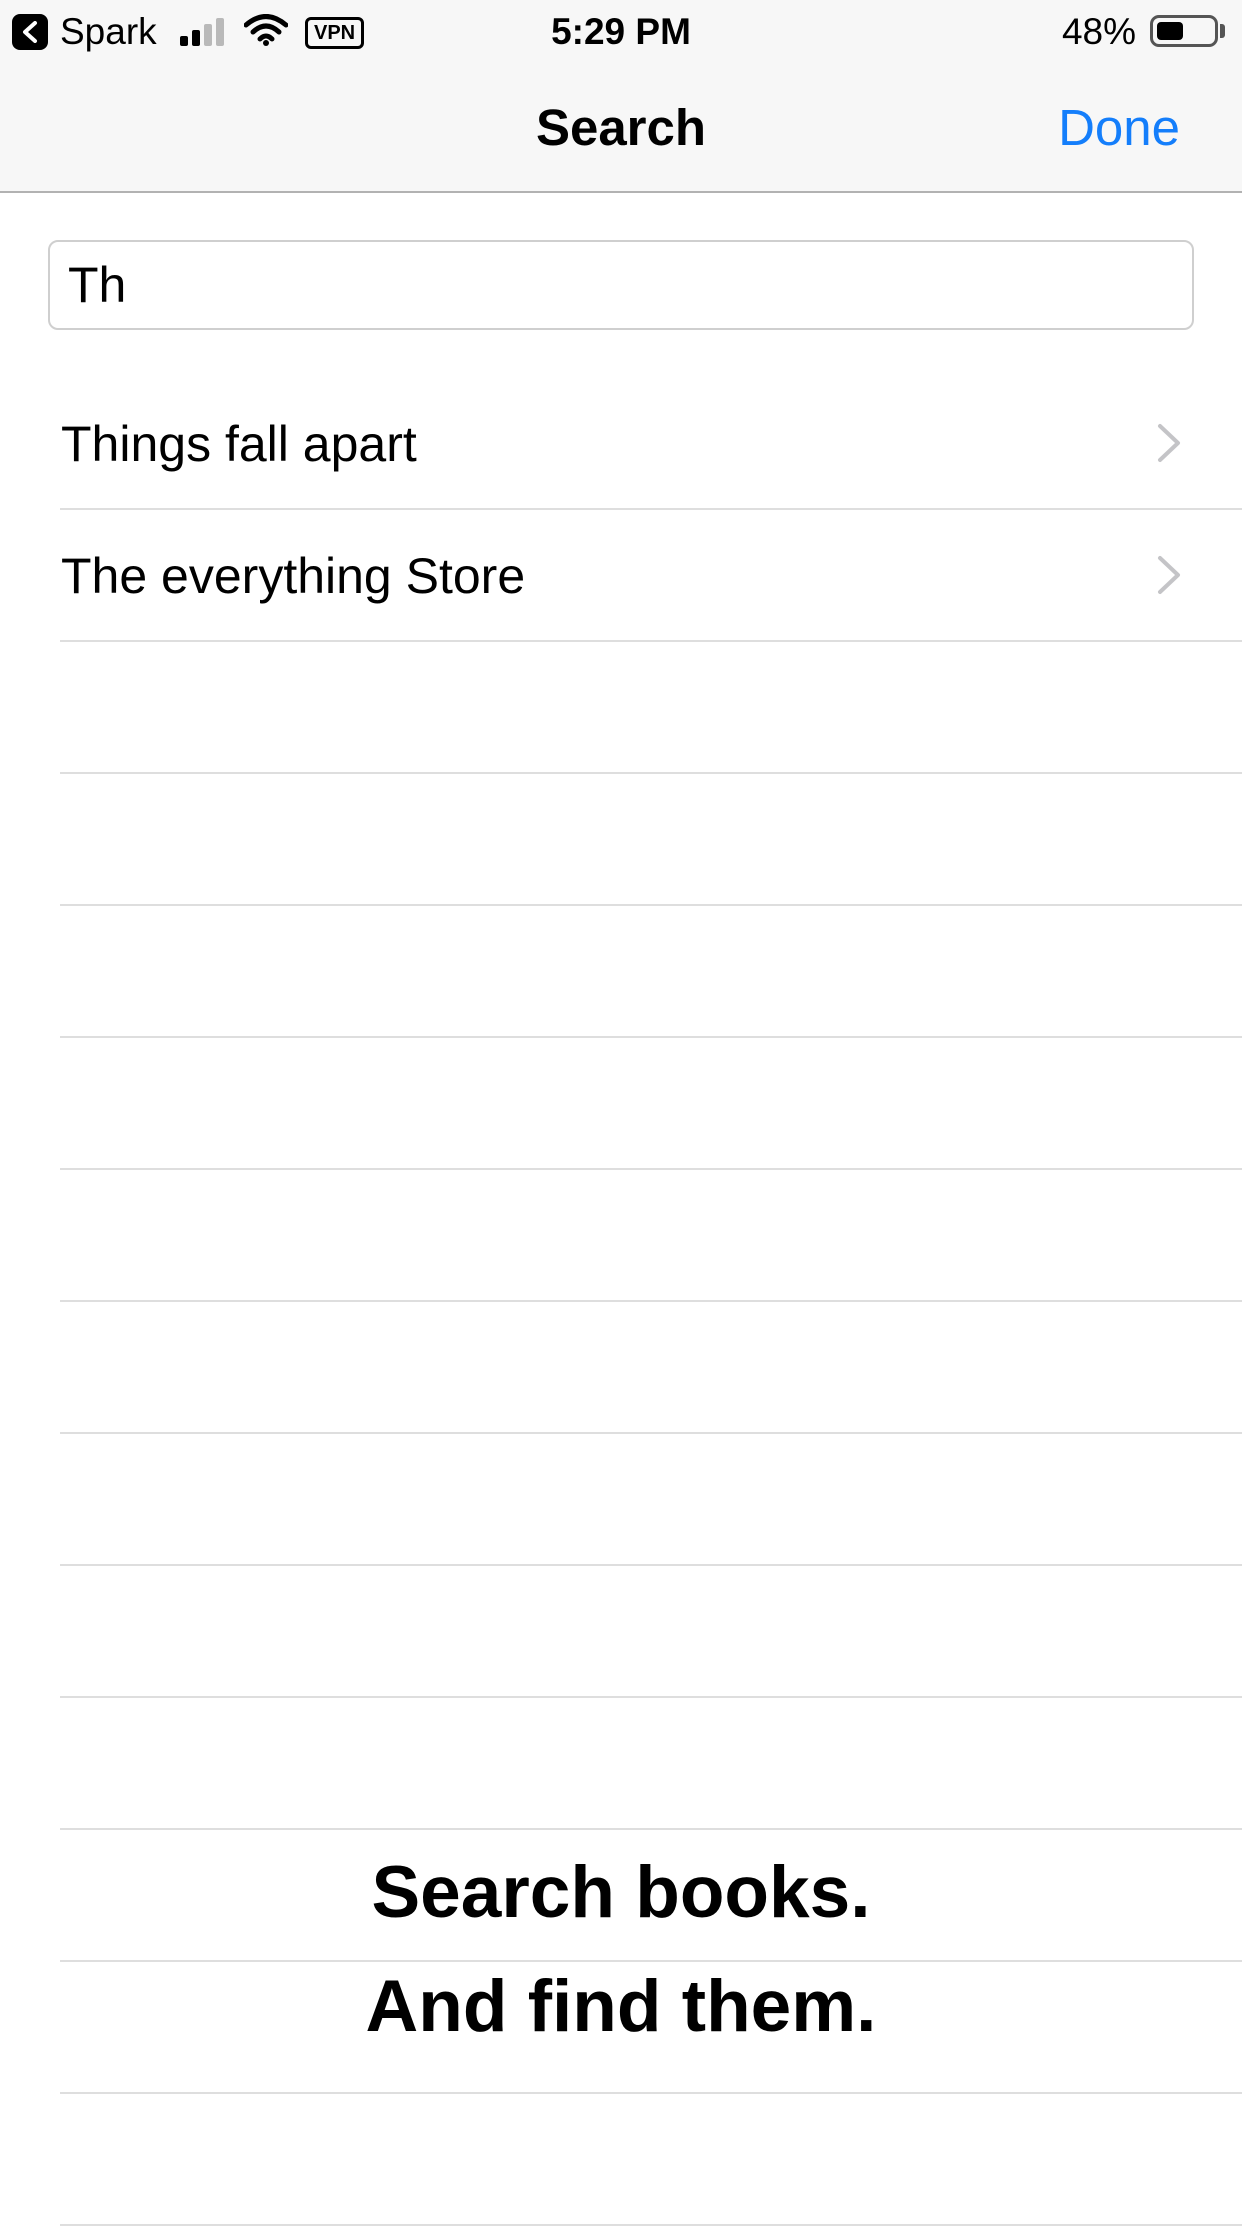 The width and height of the screenshot is (1242, 2226). I want to click on battery-icon, so click(1184, 31).